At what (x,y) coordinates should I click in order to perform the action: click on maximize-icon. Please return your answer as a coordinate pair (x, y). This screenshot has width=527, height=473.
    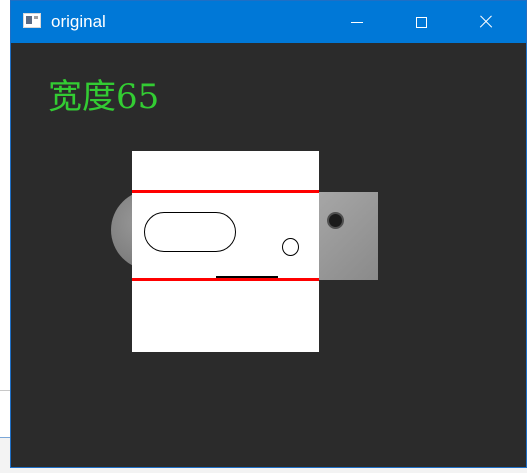
    Looking at the image, I should click on (421, 22).